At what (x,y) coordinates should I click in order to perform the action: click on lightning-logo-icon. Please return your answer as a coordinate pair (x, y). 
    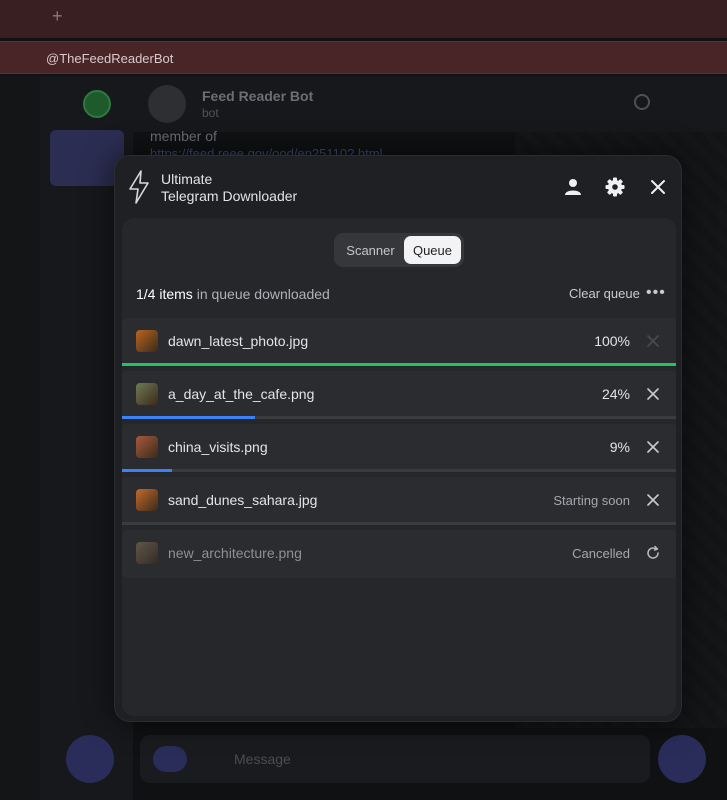
    Looking at the image, I should click on (139, 187).